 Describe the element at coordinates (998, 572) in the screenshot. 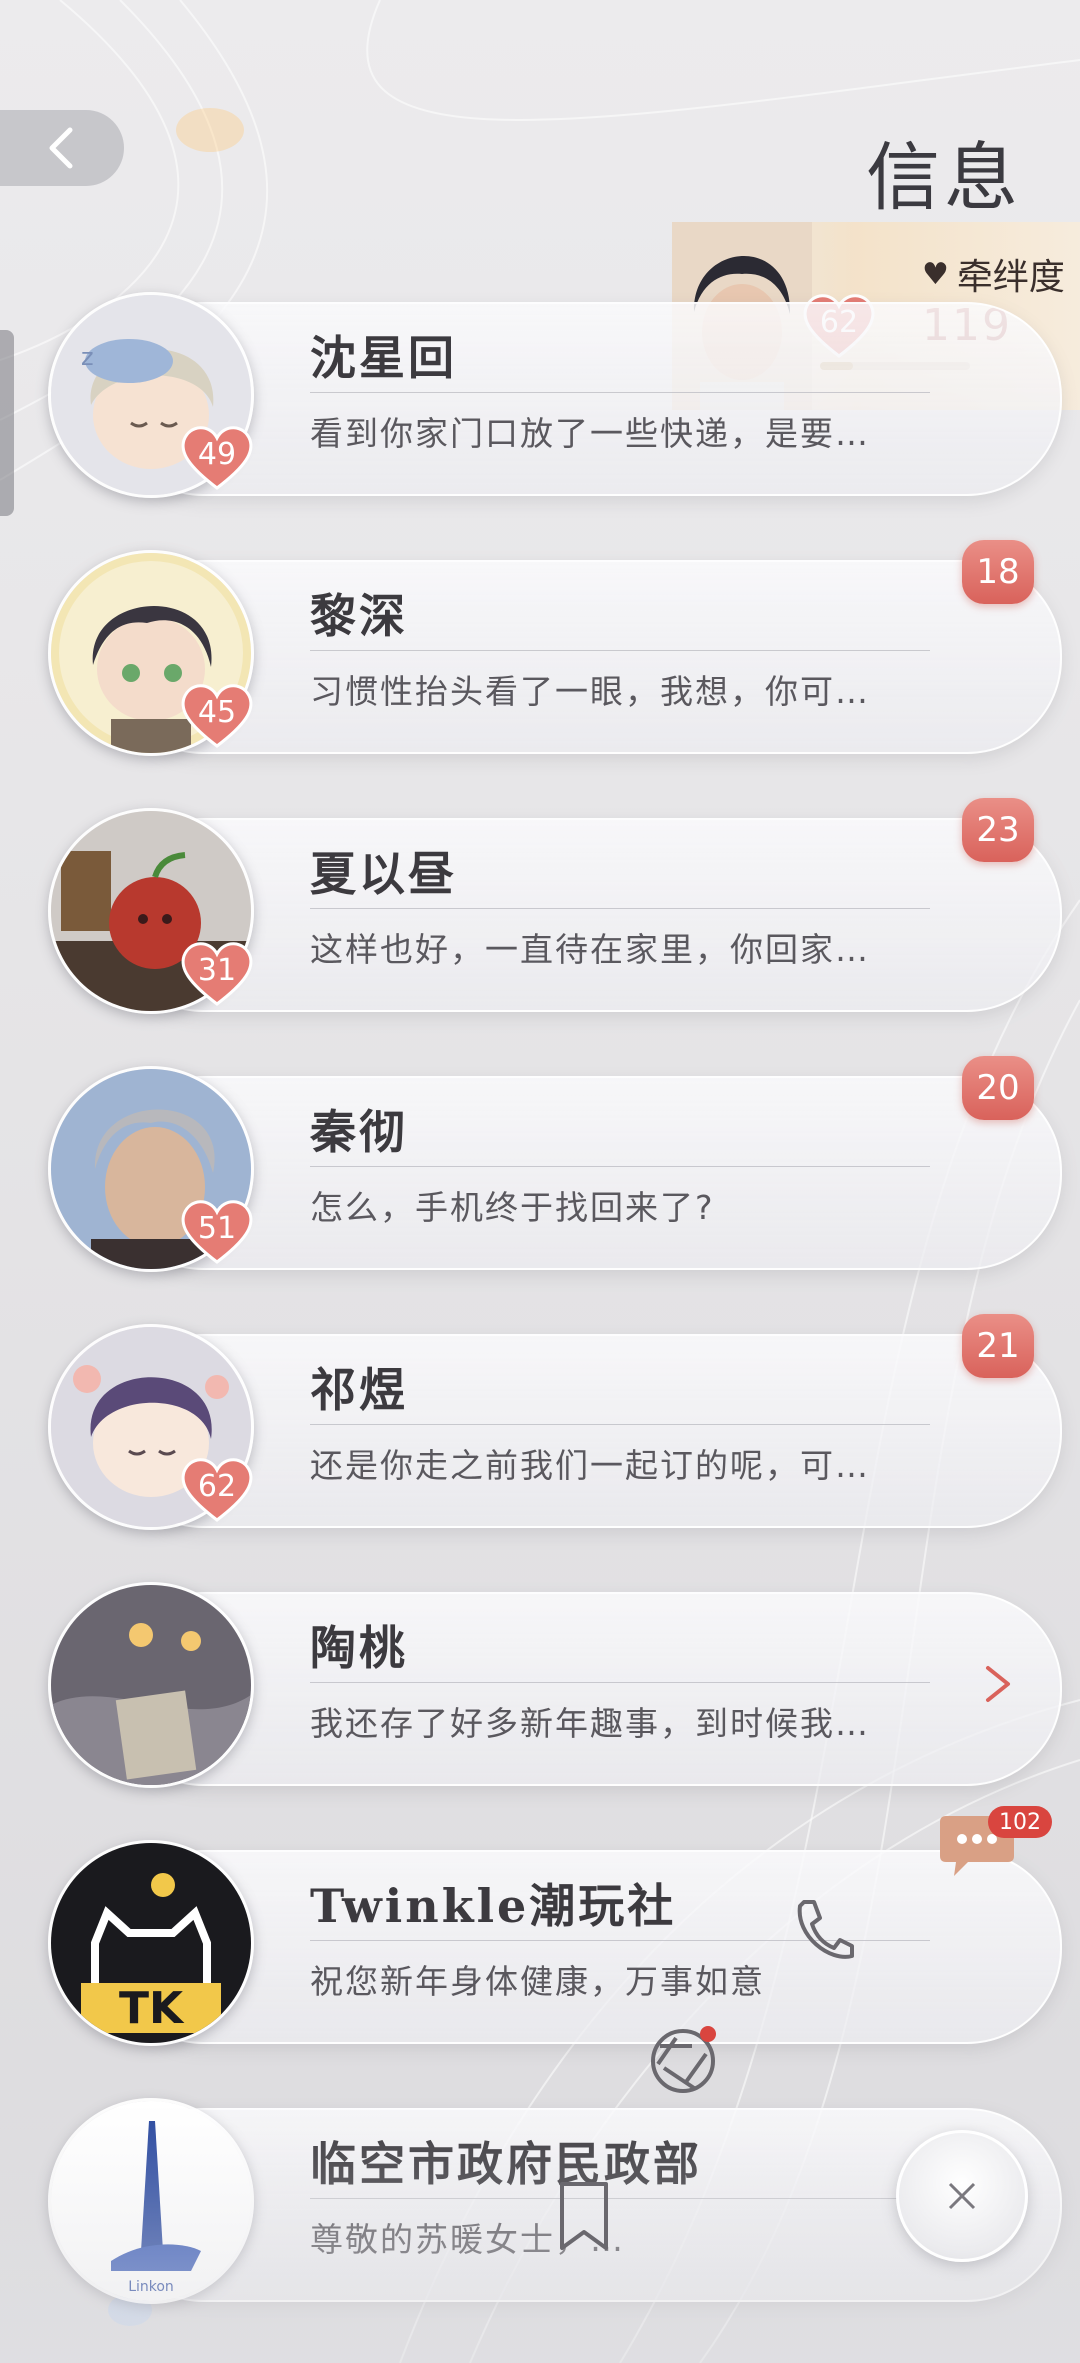

I see `unread-badge: 18` at that location.